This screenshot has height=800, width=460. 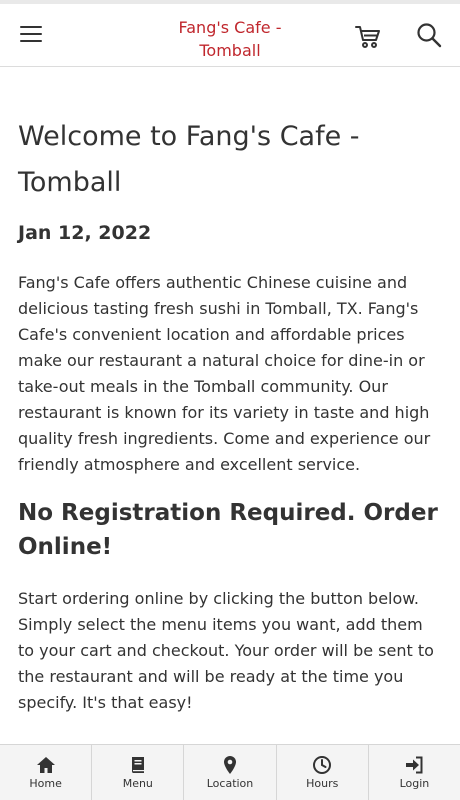 I want to click on clock-icon, so click(x=322, y=765).